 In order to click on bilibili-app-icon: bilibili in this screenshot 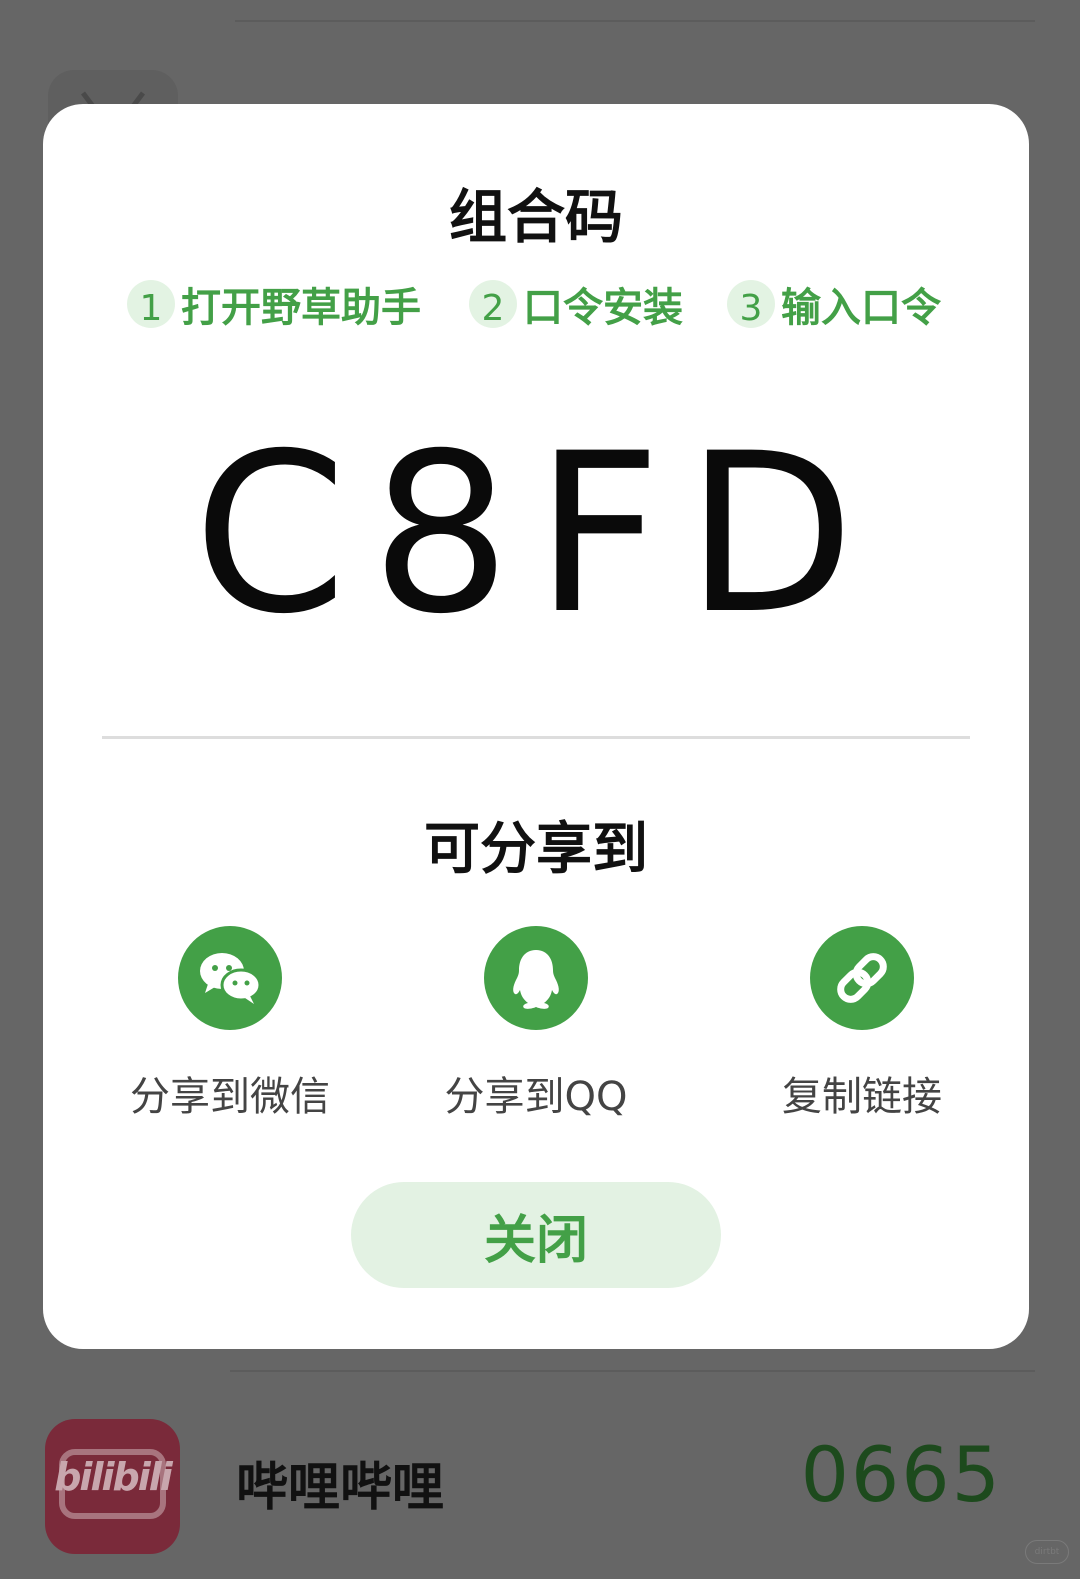, I will do `click(112, 1486)`.